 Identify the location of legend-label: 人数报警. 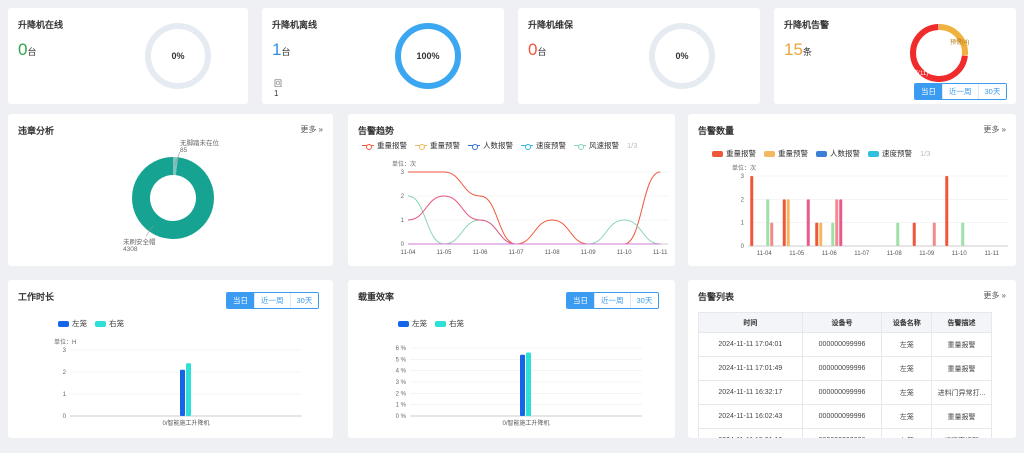
(498, 145).